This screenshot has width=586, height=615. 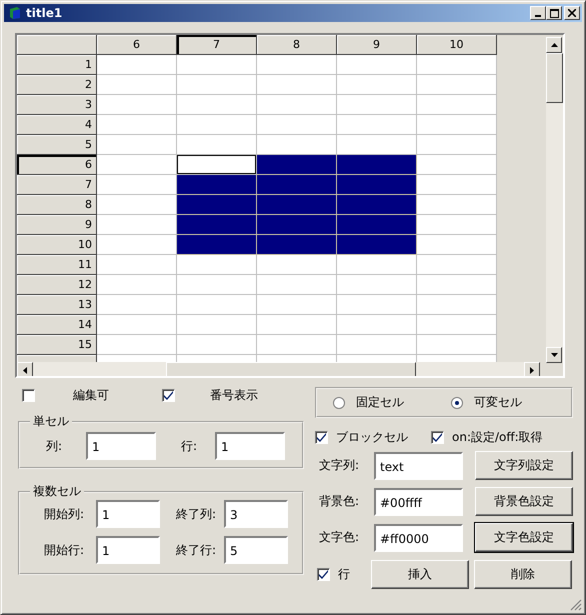 What do you see at coordinates (572, 13) in the screenshot?
I see `close-button` at bounding box center [572, 13].